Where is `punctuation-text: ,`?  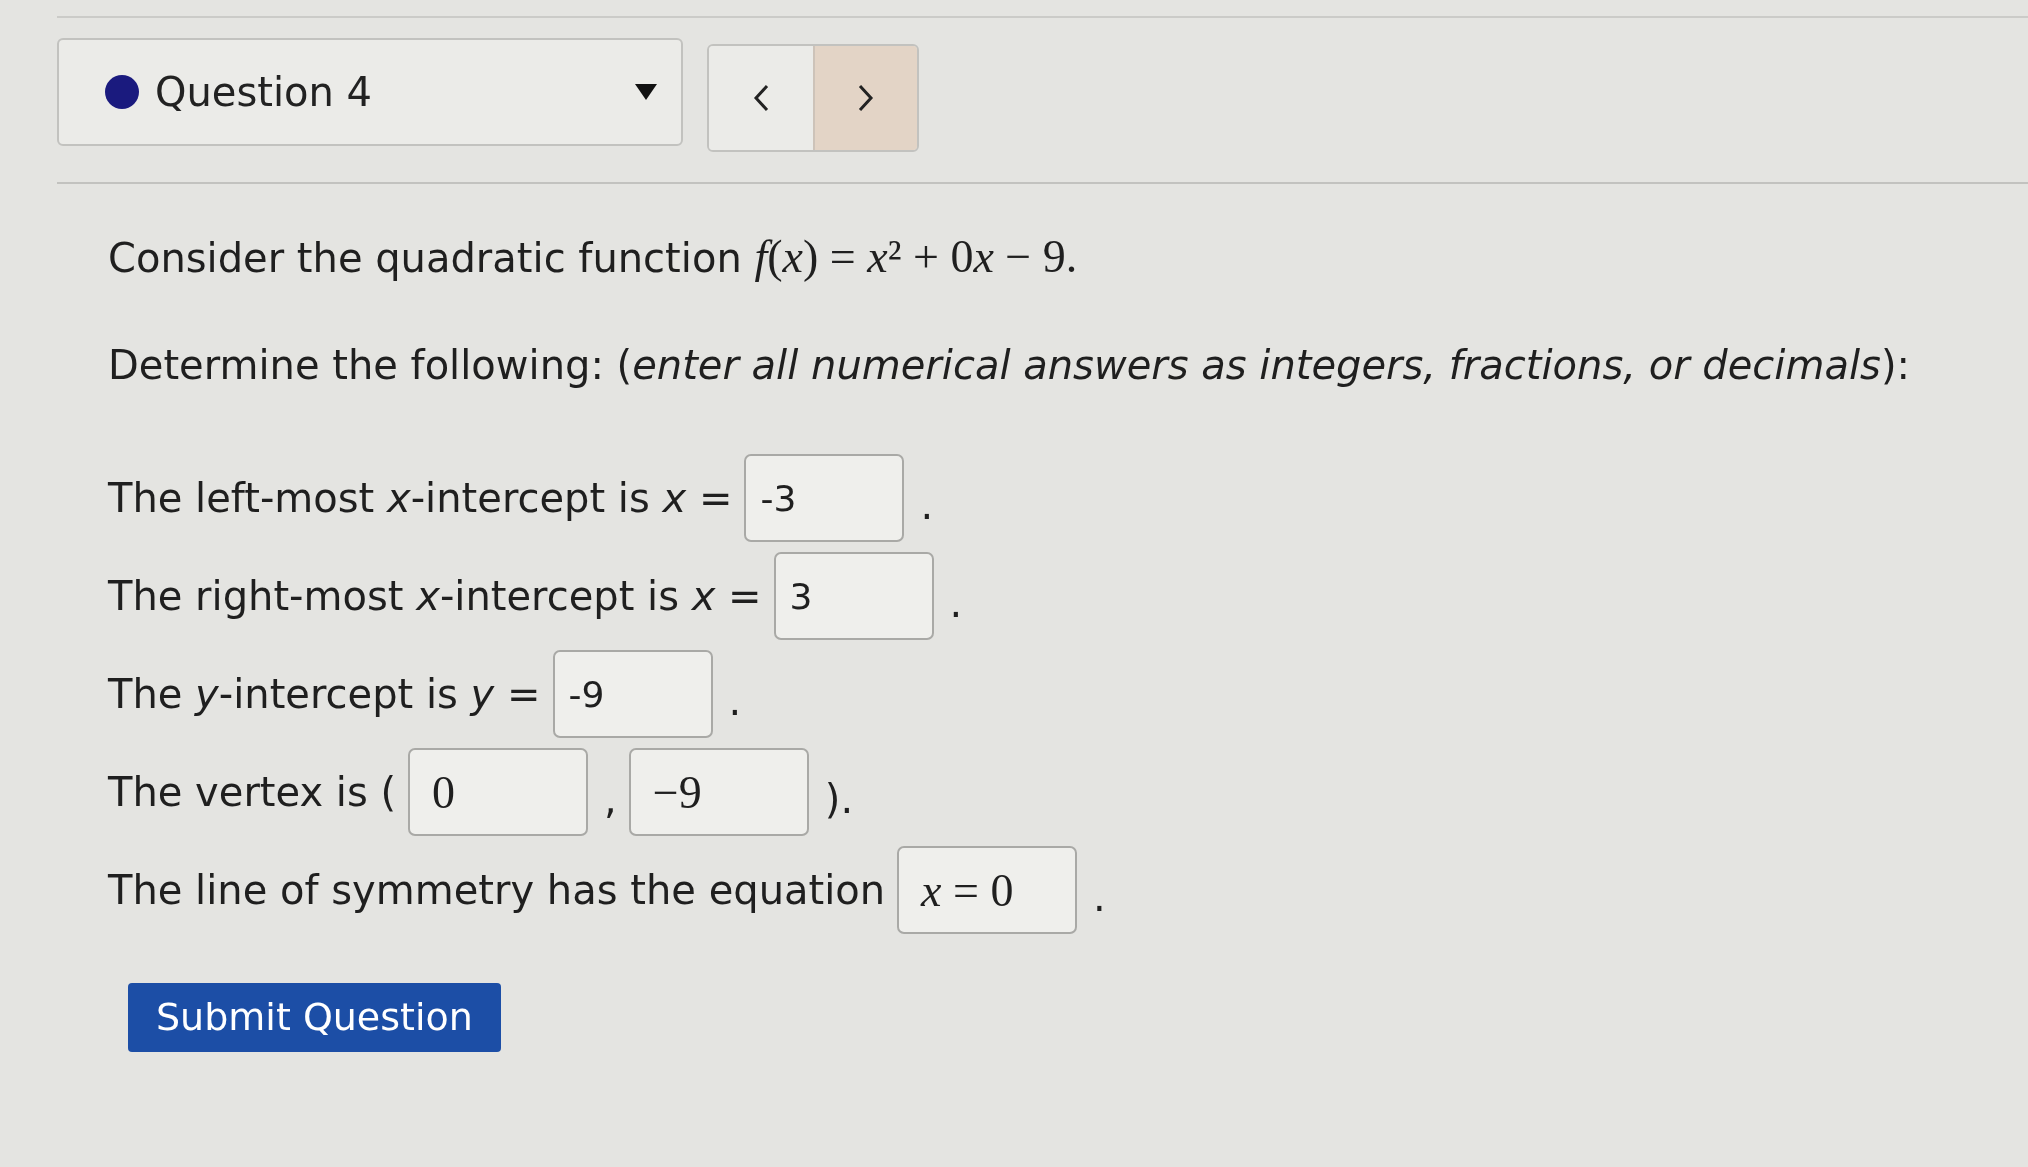
punctuation-text: , is located at coordinates (610, 799).